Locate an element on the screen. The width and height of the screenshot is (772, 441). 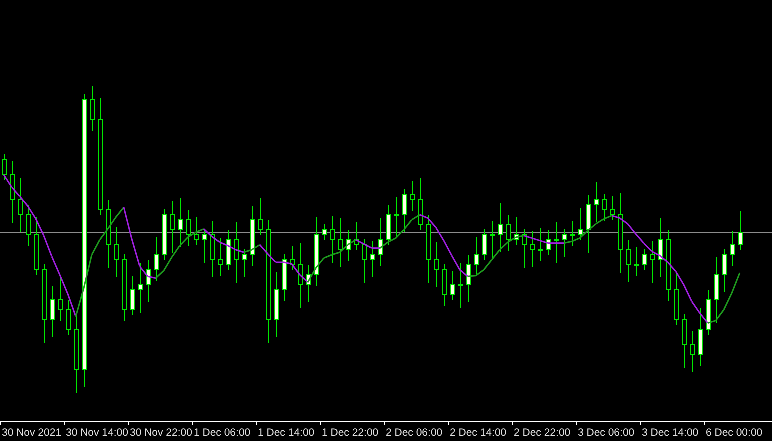
time-label: 2 Dec 14:00 is located at coordinates (478, 433).